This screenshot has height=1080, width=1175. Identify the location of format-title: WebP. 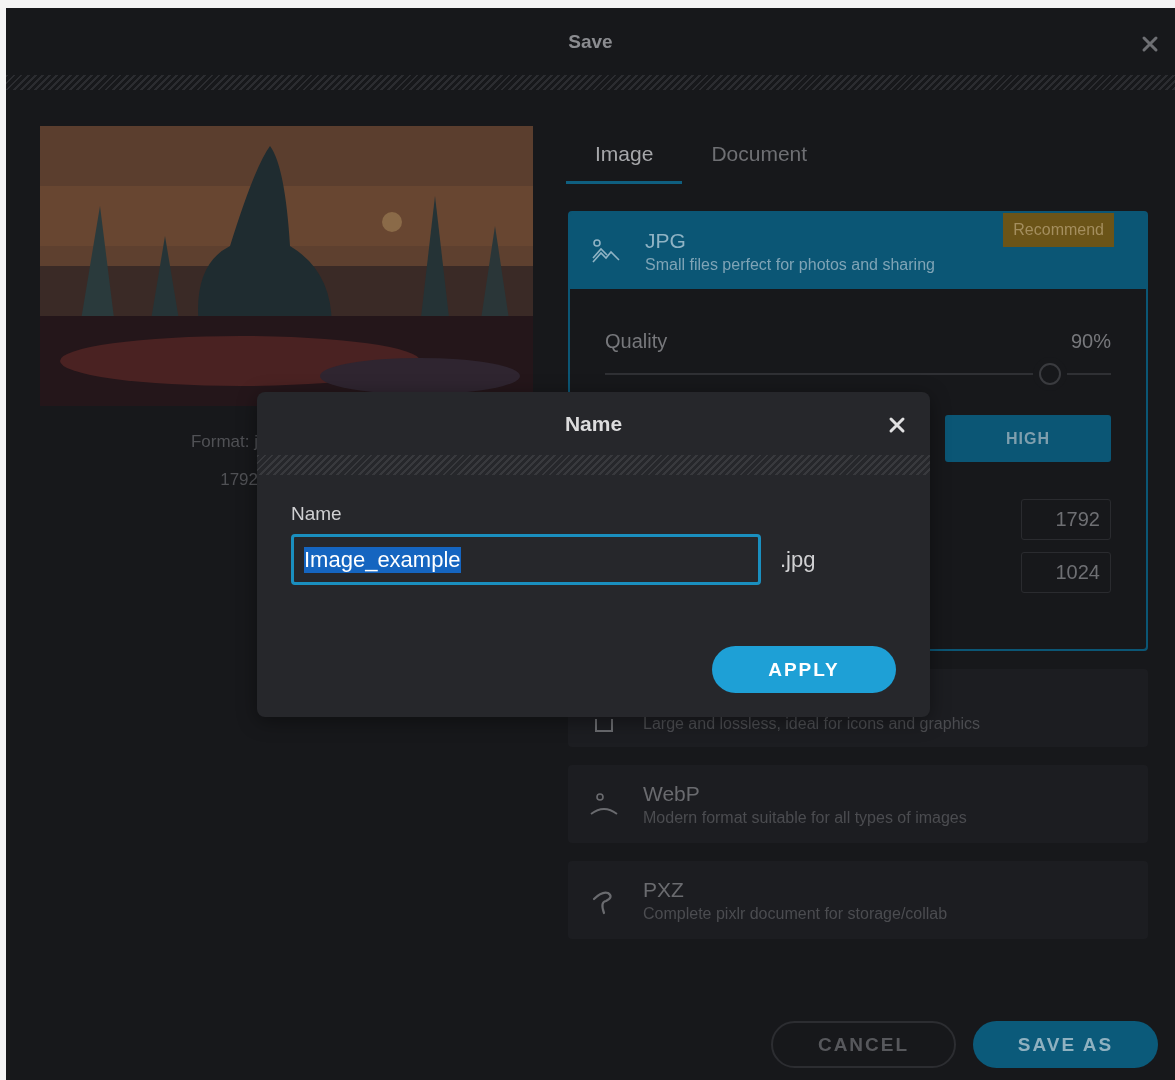
(672, 793).